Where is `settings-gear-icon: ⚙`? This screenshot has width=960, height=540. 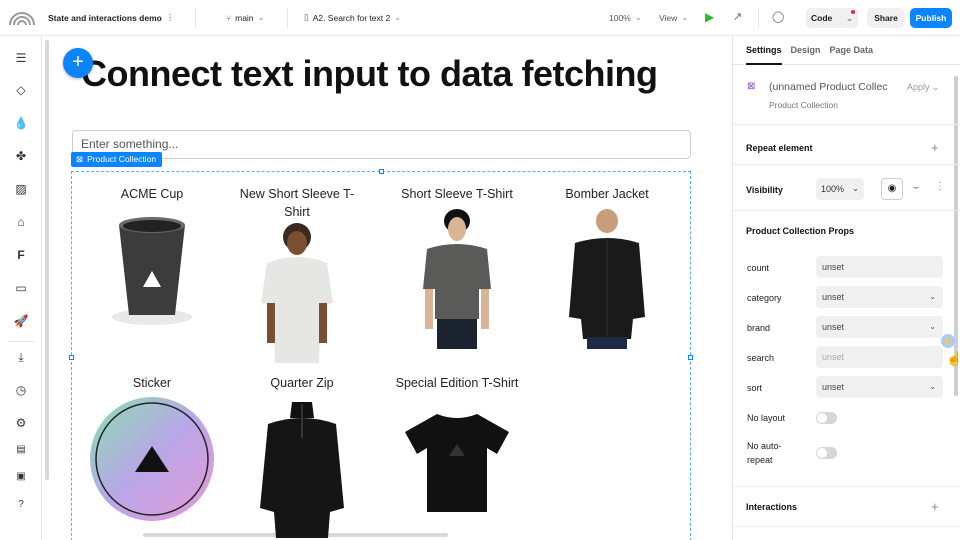
settings-gear-icon: ⚙ is located at coordinates (21, 423).